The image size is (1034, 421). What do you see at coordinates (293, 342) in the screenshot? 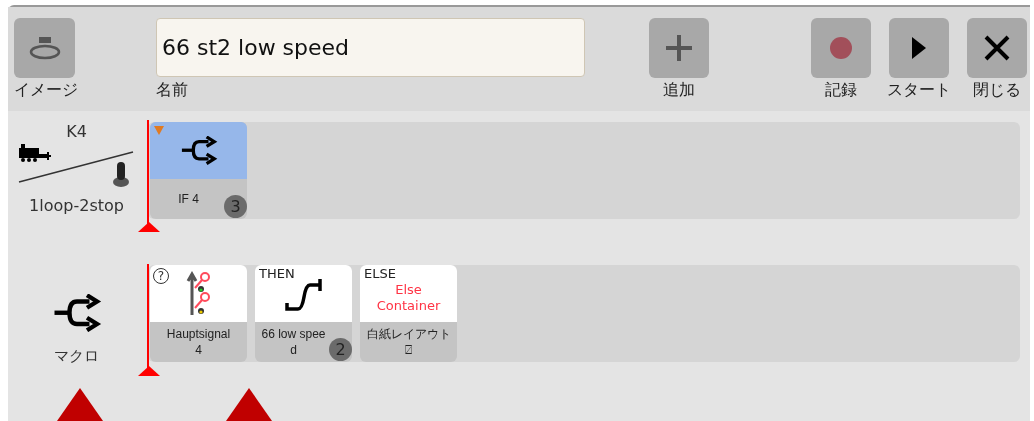
I see `card-label: 66 low spee d` at bounding box center [293, 342].